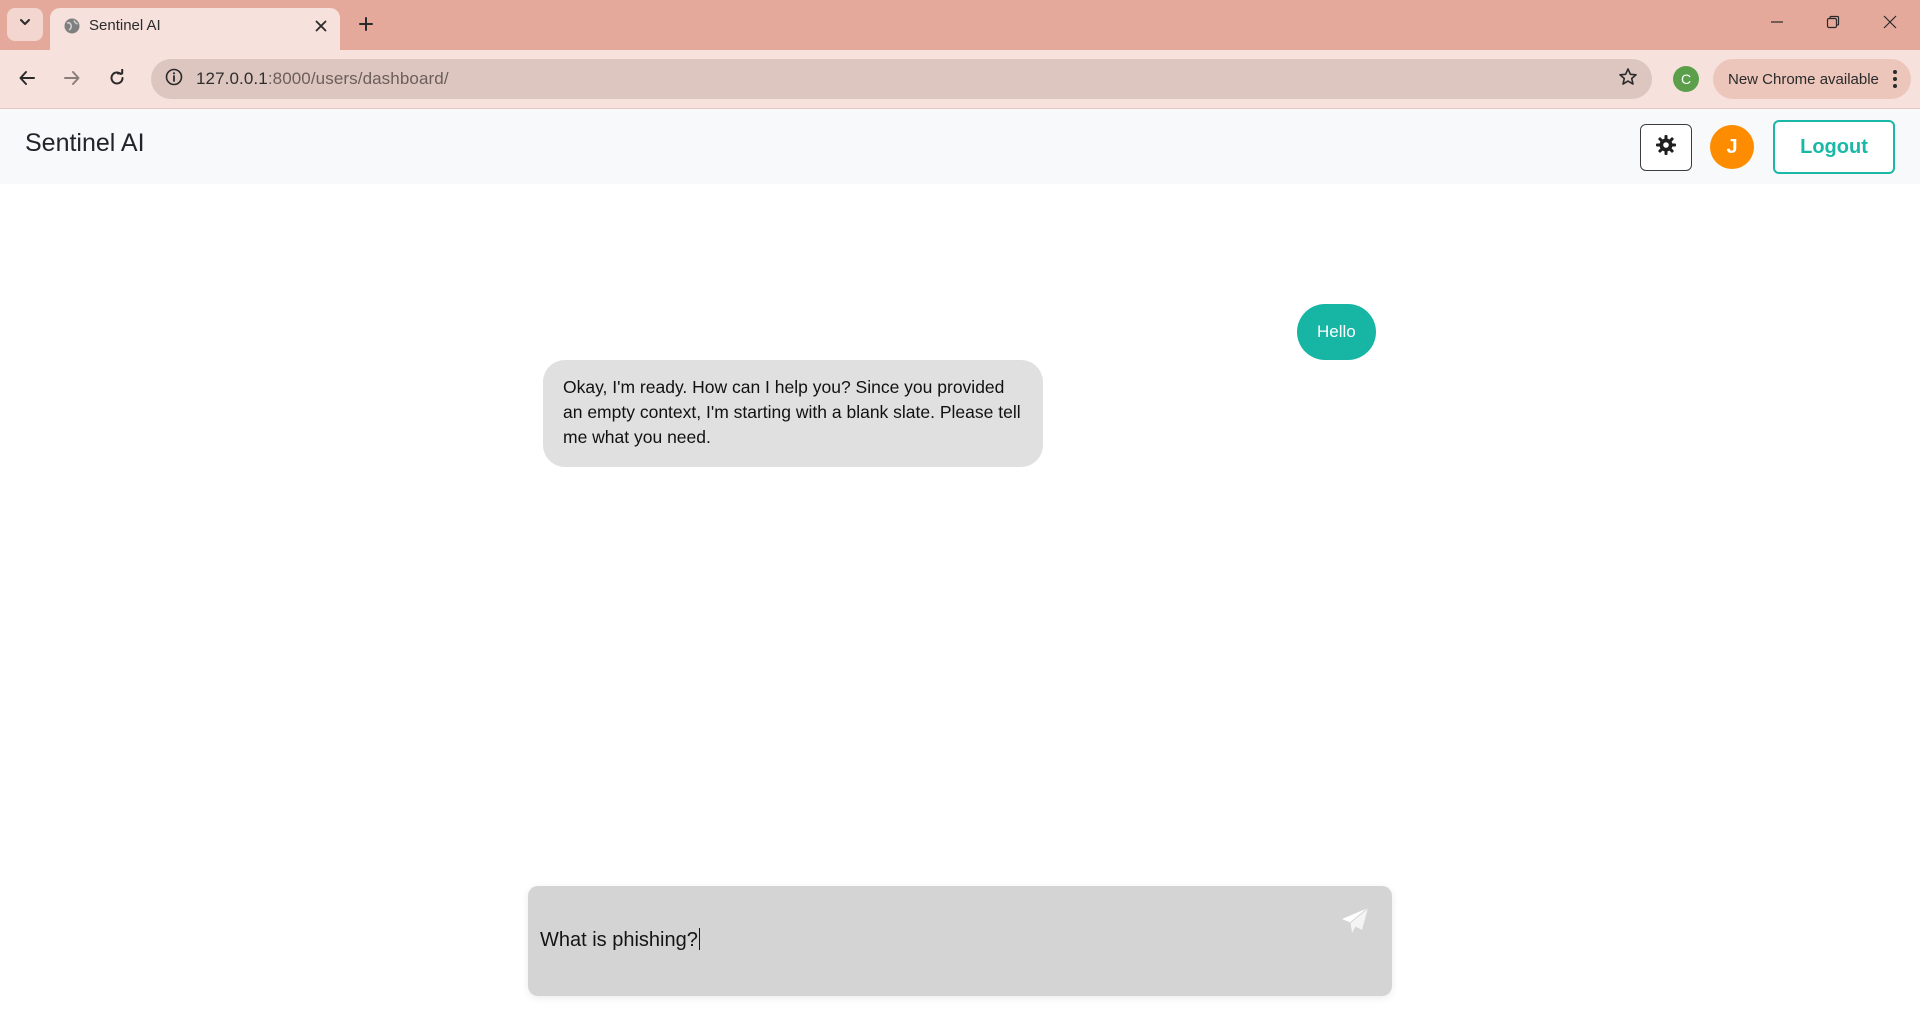  What do you see at coordinates (1732, 147) in the screenshot?
I see `user-avatar: J` at bounding box center [1732, 147].